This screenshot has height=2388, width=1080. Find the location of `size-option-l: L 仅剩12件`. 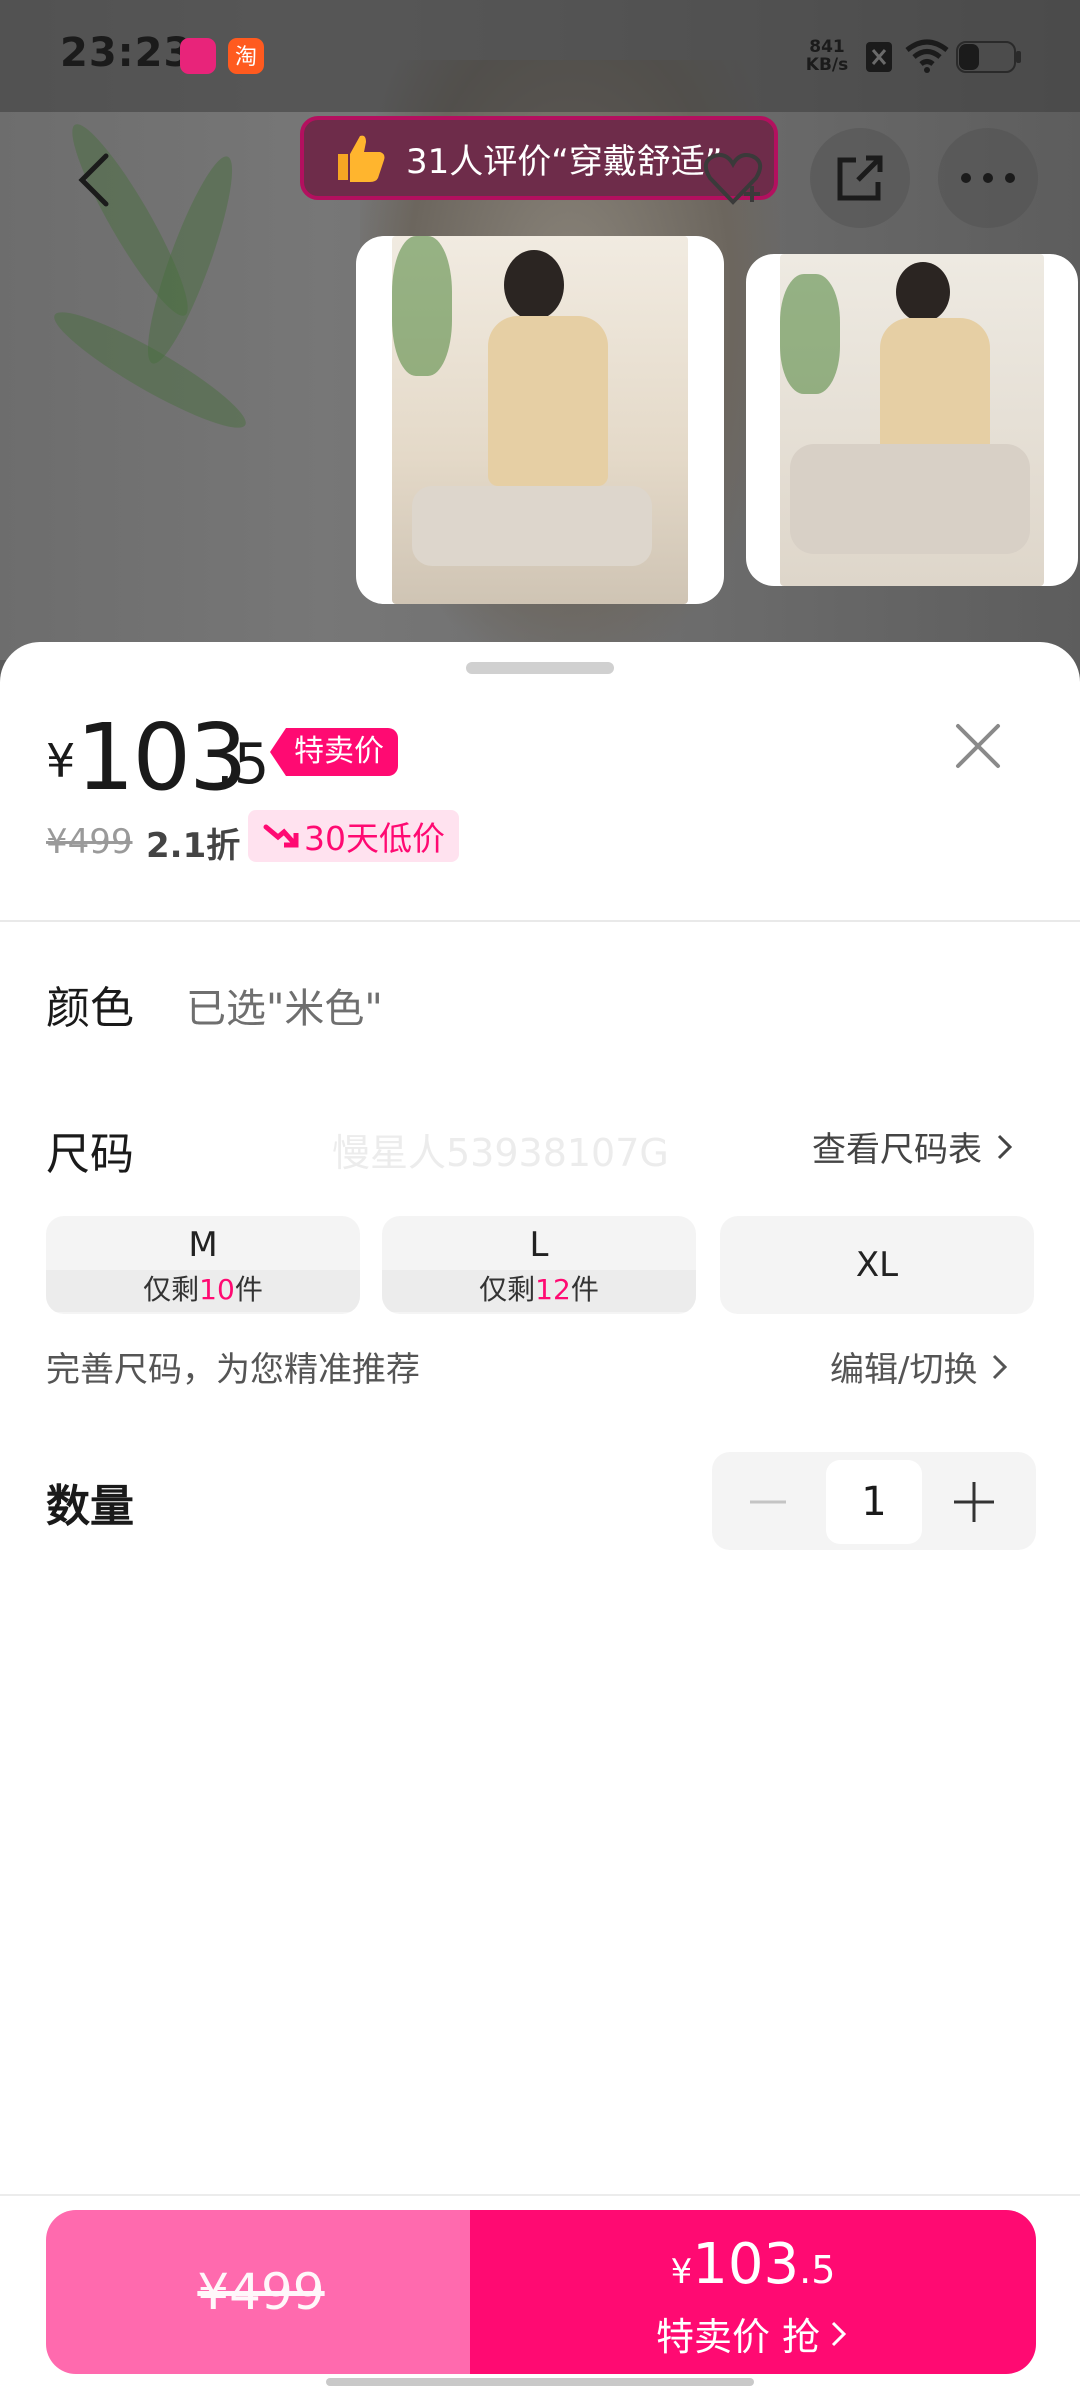

size-option-l: L 仅剩12件 is located at coordinates (539, 1265).